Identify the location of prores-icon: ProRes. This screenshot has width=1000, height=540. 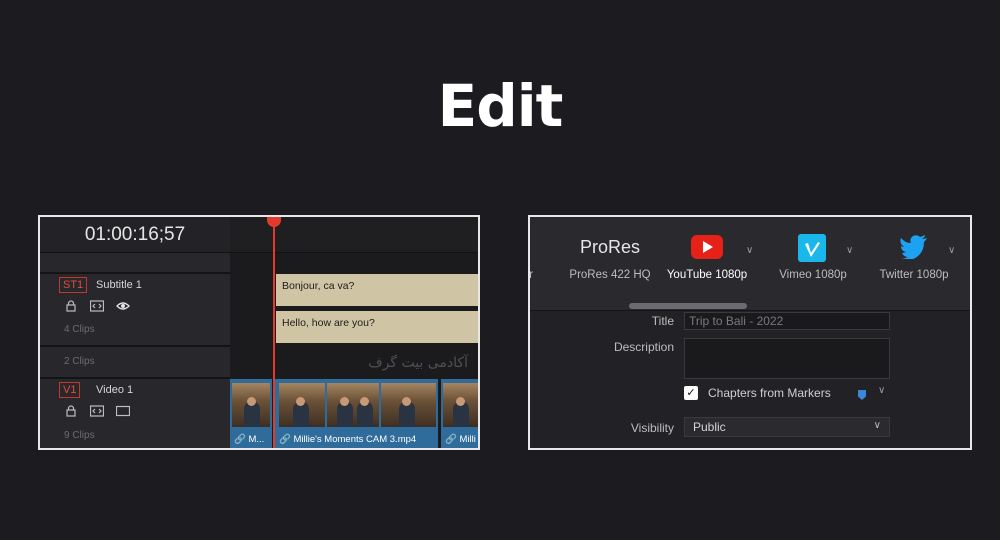
(610, 247).